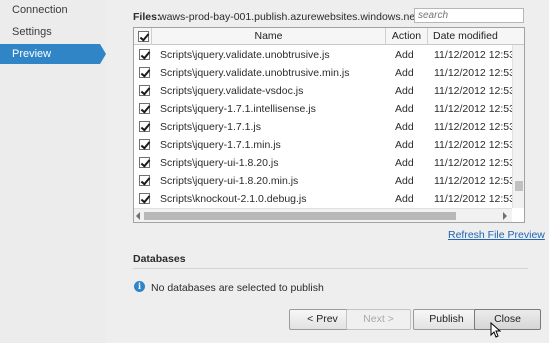  Describe the element at coordinates (407, 36) in the screenshot. I see `header-action: Action` at that location.